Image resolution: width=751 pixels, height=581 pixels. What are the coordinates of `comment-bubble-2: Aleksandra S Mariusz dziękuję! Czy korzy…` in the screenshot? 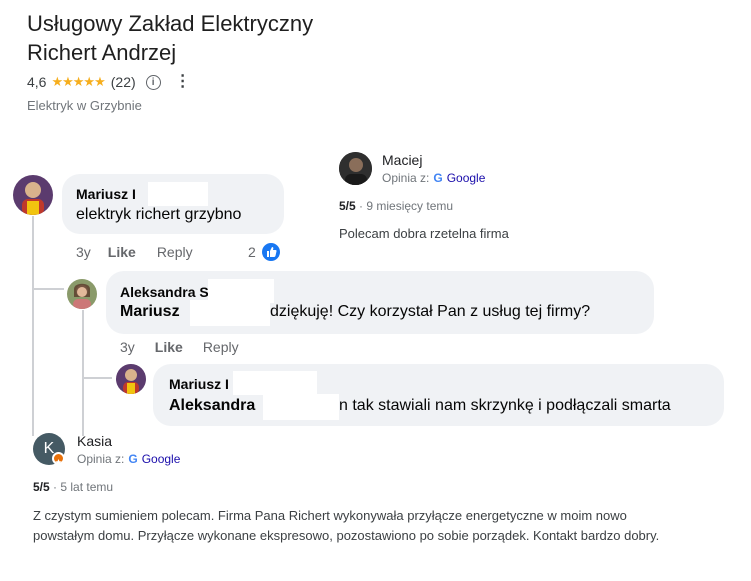 It's located at (380, 302).